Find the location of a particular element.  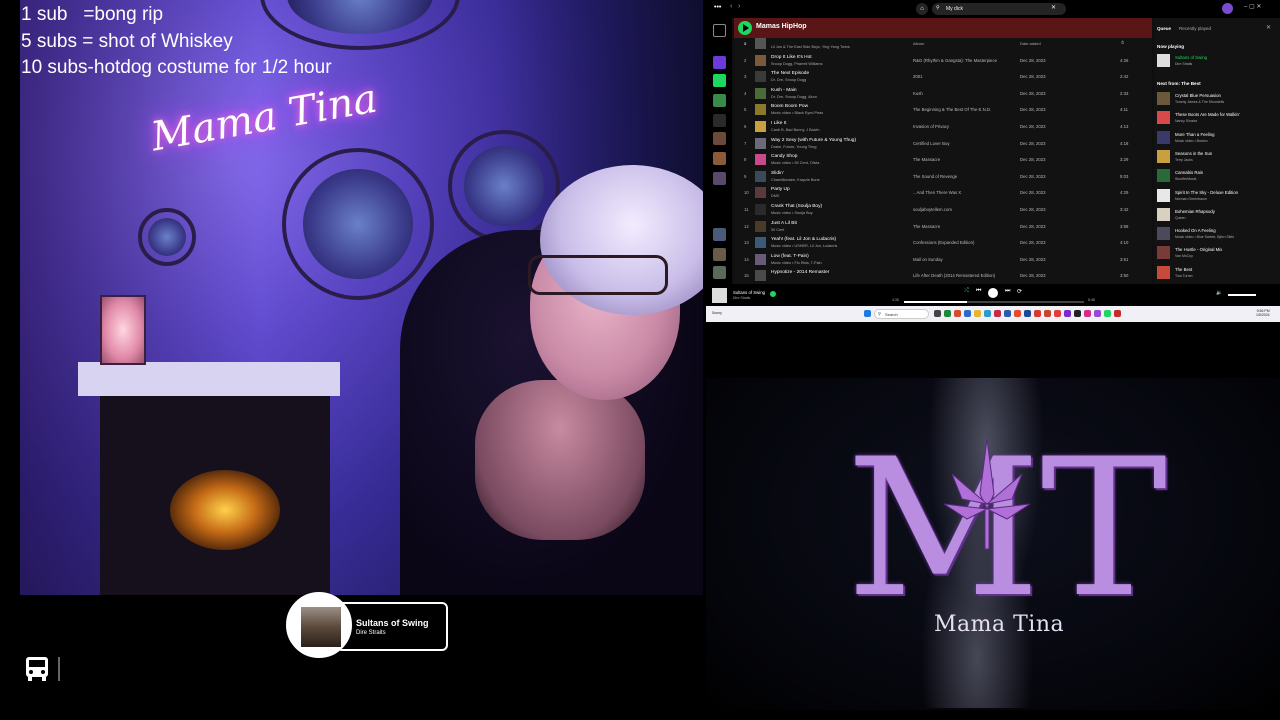

queue-item: Cannabis Rain StoufferMusik is located at coordinates (1217, 176).